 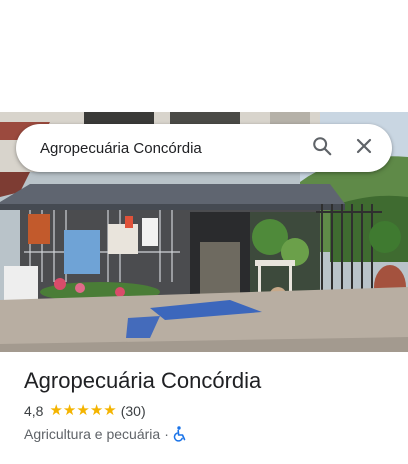 What do you see at coordinates (133, 411) in the screenshot?
I see `review-count: (30)` at bounding box center [133, 411].